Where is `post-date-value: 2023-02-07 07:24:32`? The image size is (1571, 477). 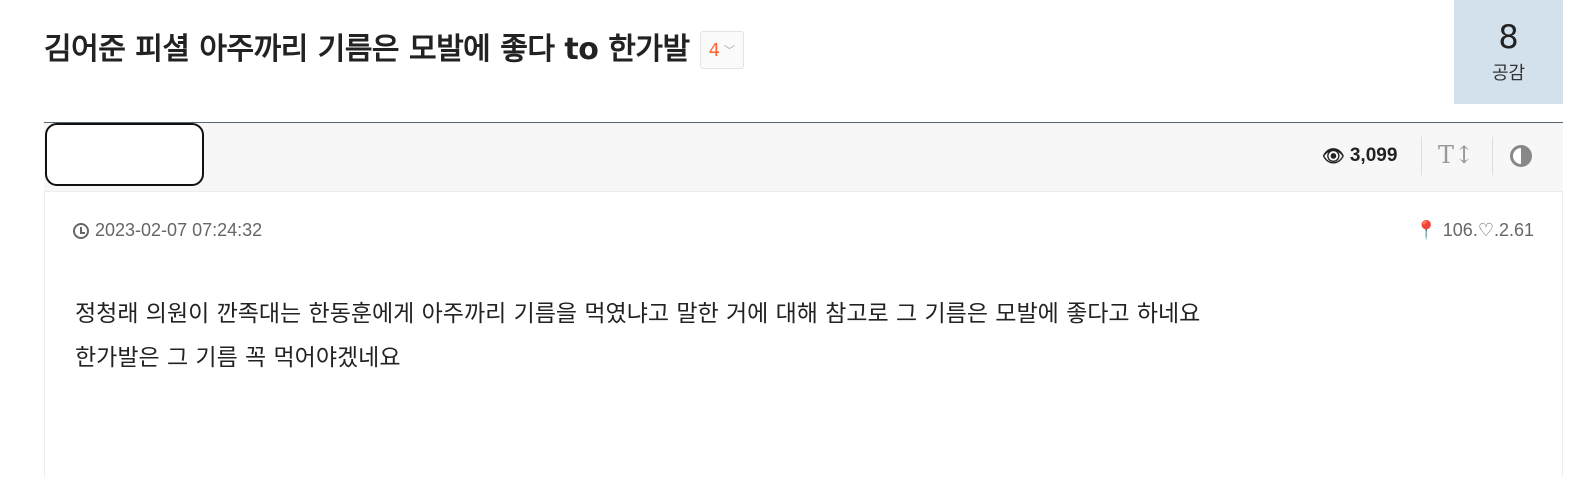
post-date-value: 2023-02-07 07:24:32 is located at coordinates (179, 230).